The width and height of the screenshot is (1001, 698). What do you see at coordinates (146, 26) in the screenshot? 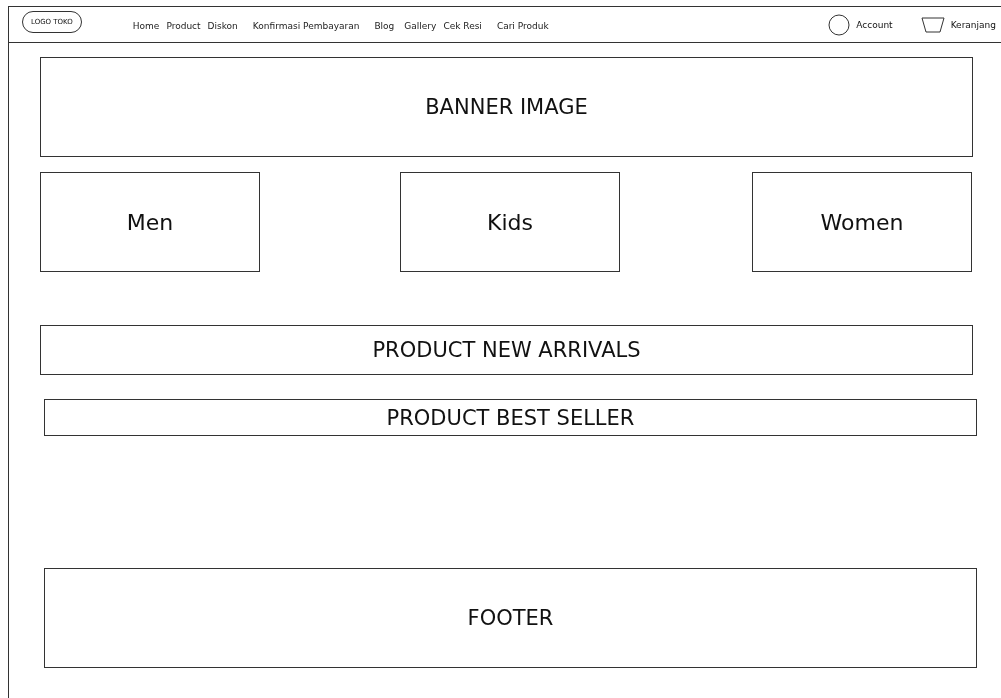
I see `nav-link: Home` at bounding box center [146, 26].